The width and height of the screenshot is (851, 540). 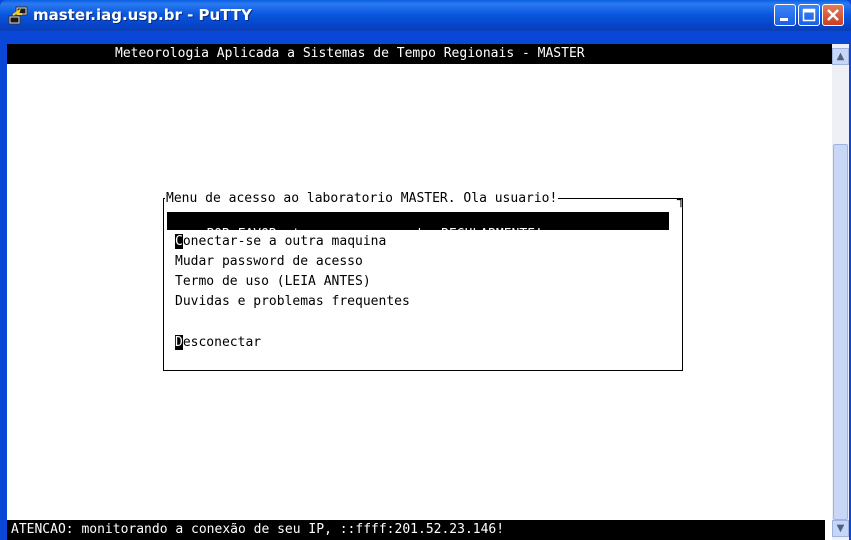 I want to click on menu-item-change-password: Mudar password de acesso, so click(x=269, y=261).